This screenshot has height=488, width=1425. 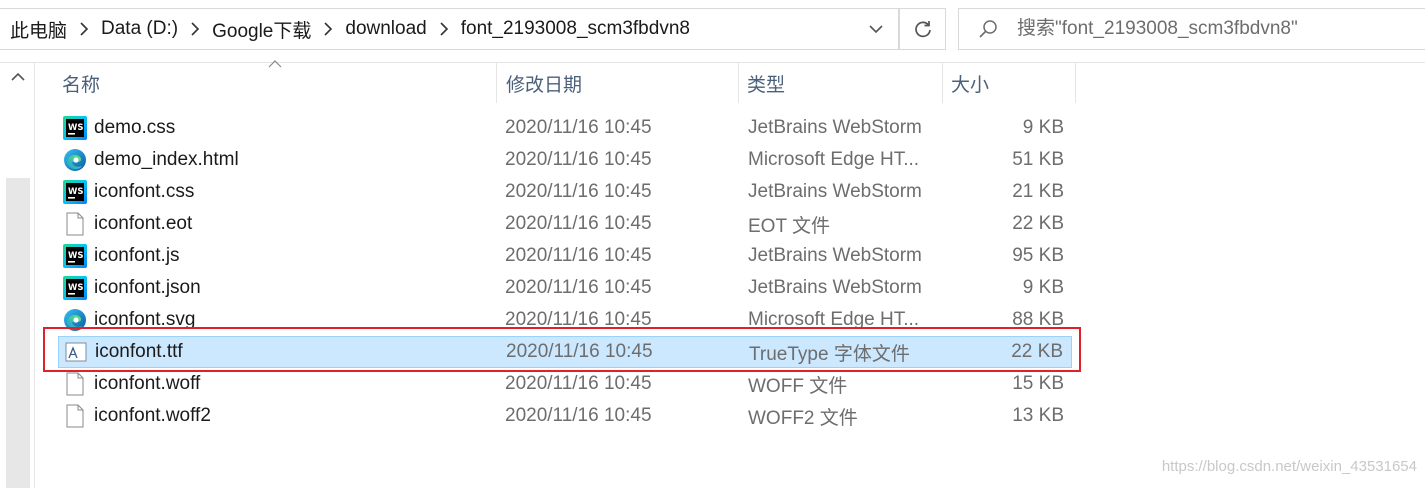 What do you see at coordinates (275, 83) in the screenshot?
I see `column-header-name: 名称` at bounding box center [275, 83].